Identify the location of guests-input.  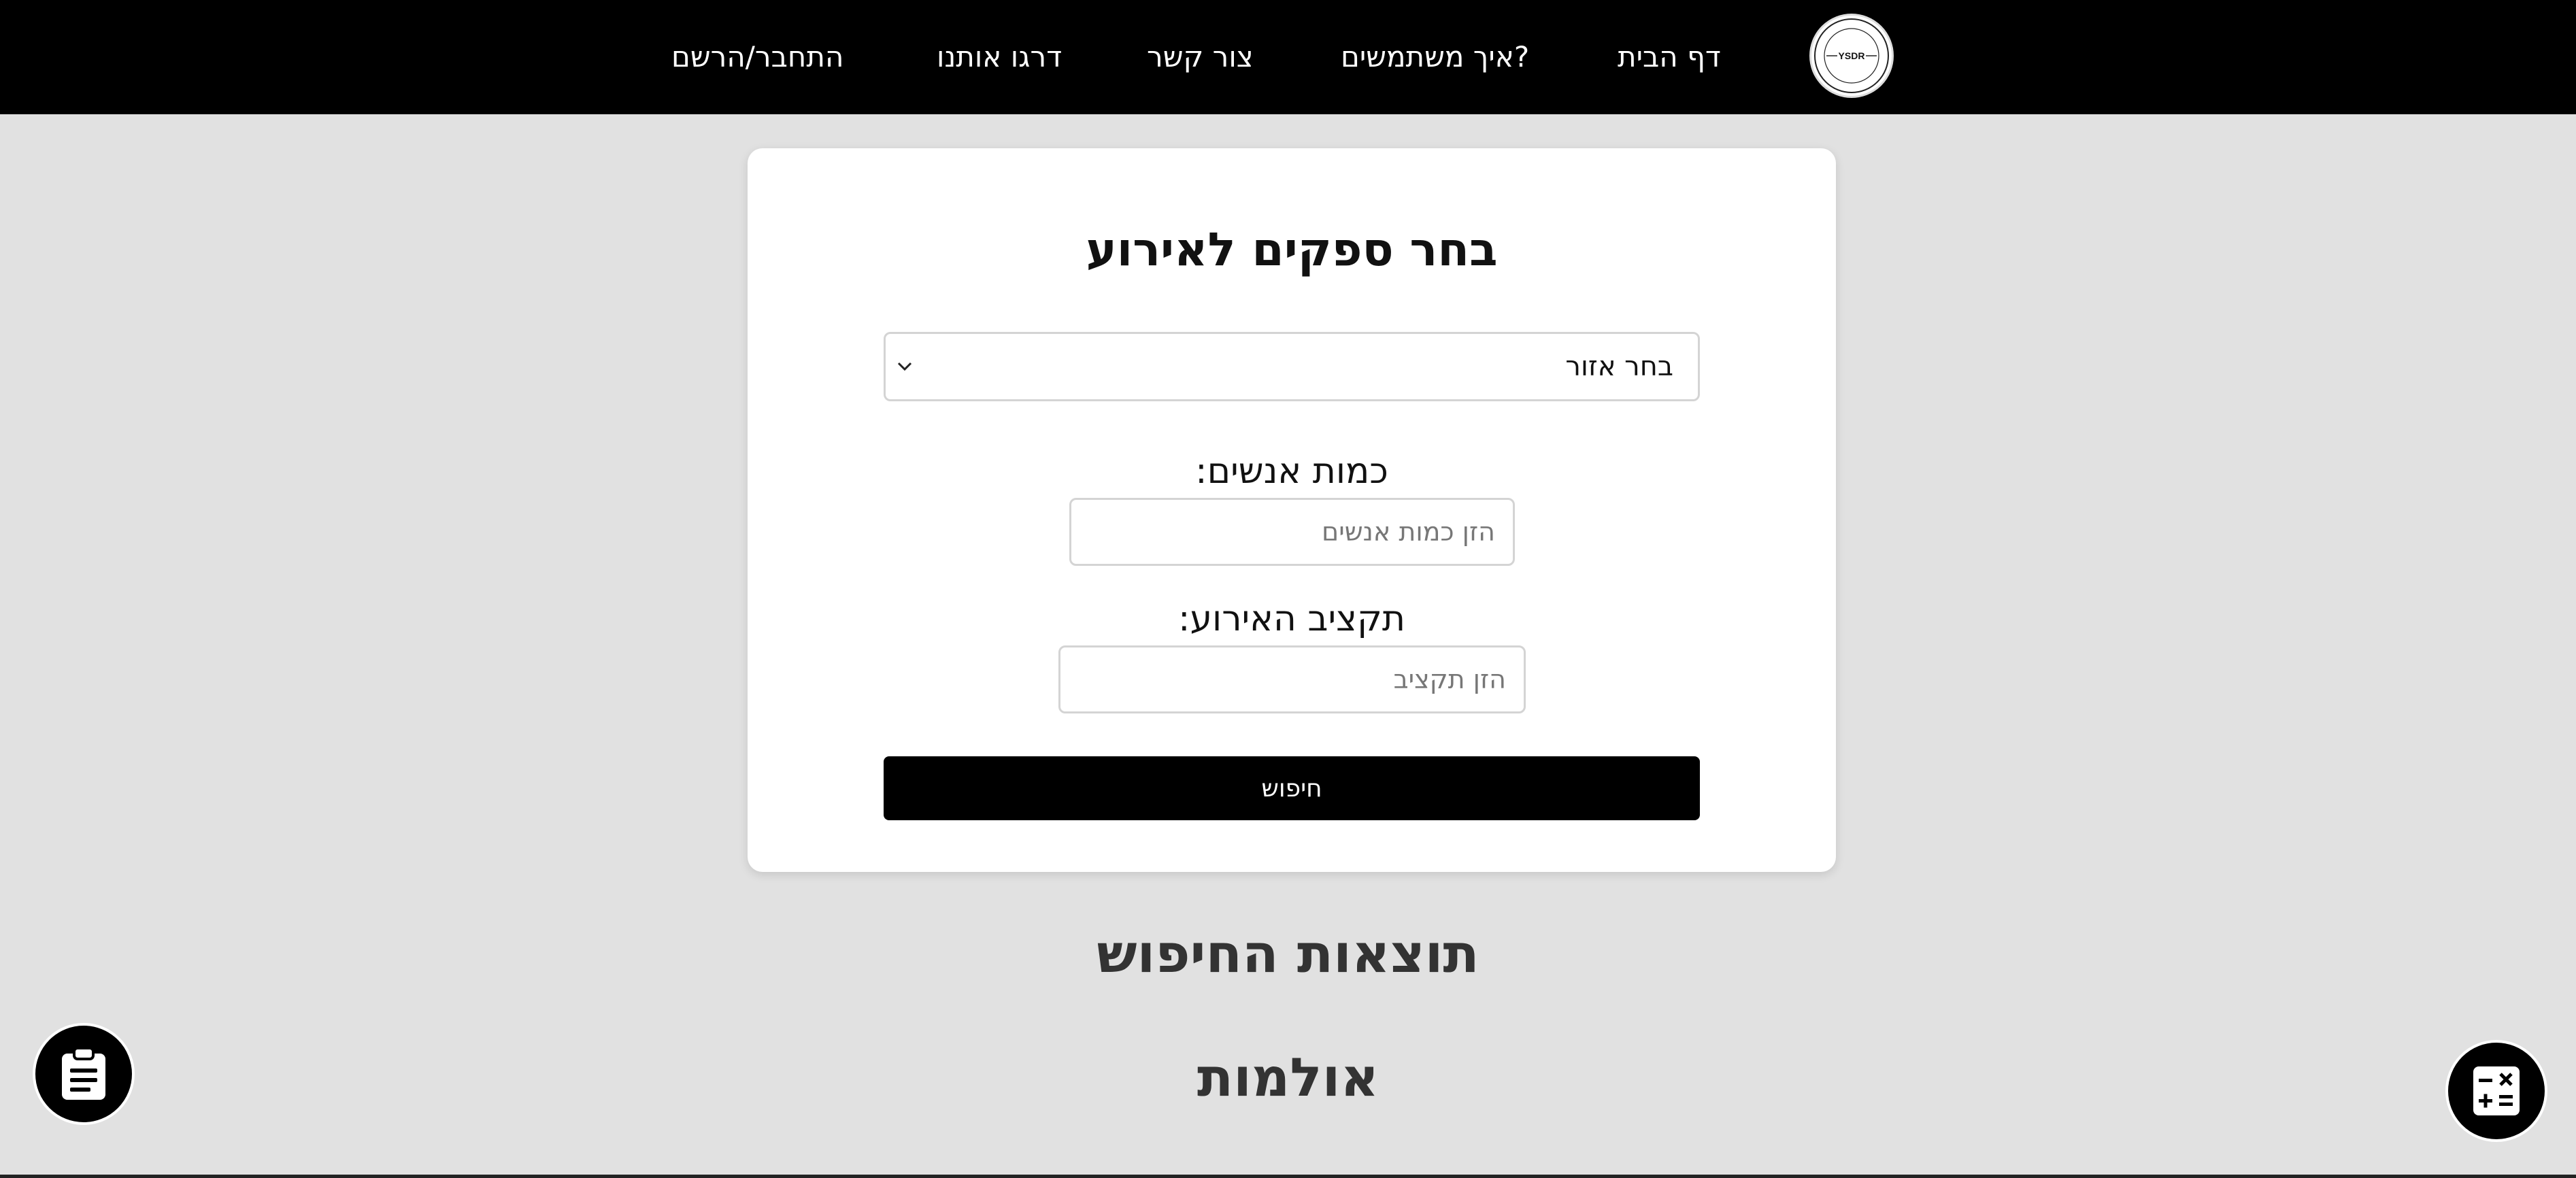
(1292, 532).